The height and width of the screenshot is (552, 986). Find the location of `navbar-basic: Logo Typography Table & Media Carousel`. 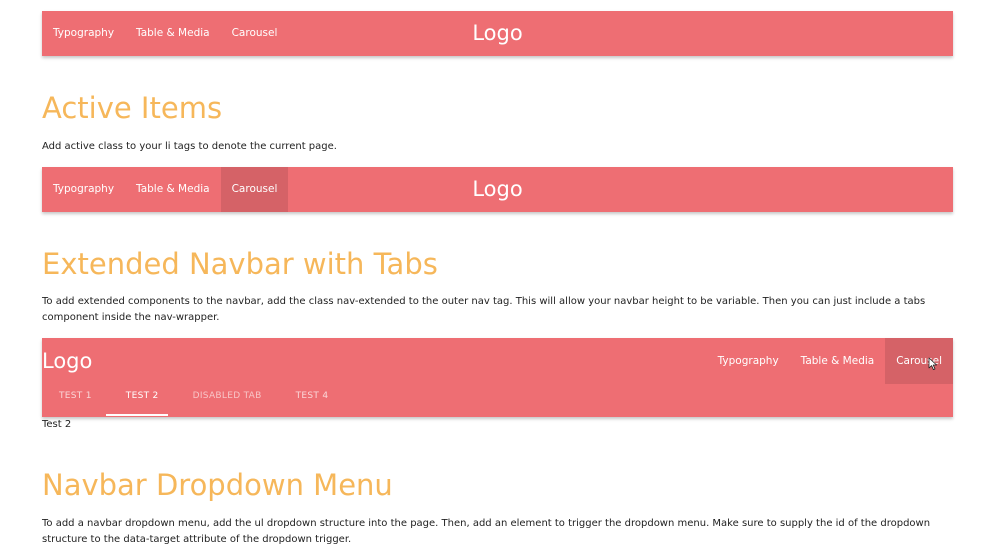

navbar-basic: Logo Typography Table & Media Carousel is located at coordinates (497, 33).